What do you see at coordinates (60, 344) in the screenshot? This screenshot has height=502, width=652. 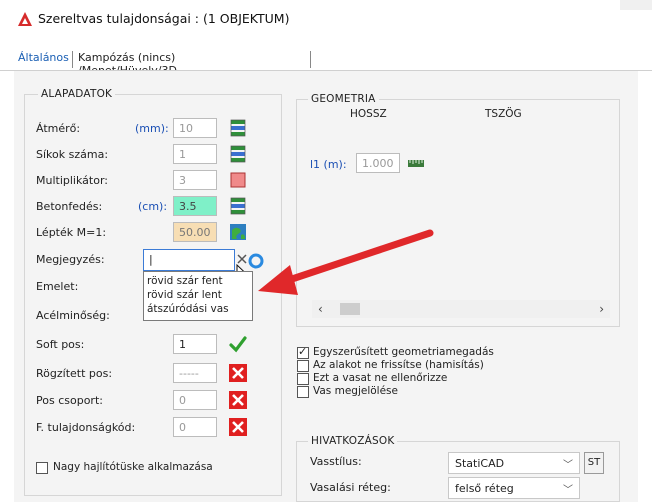 I see `label-soft-pos: Soft pos:` at bounding box center [60, 344].